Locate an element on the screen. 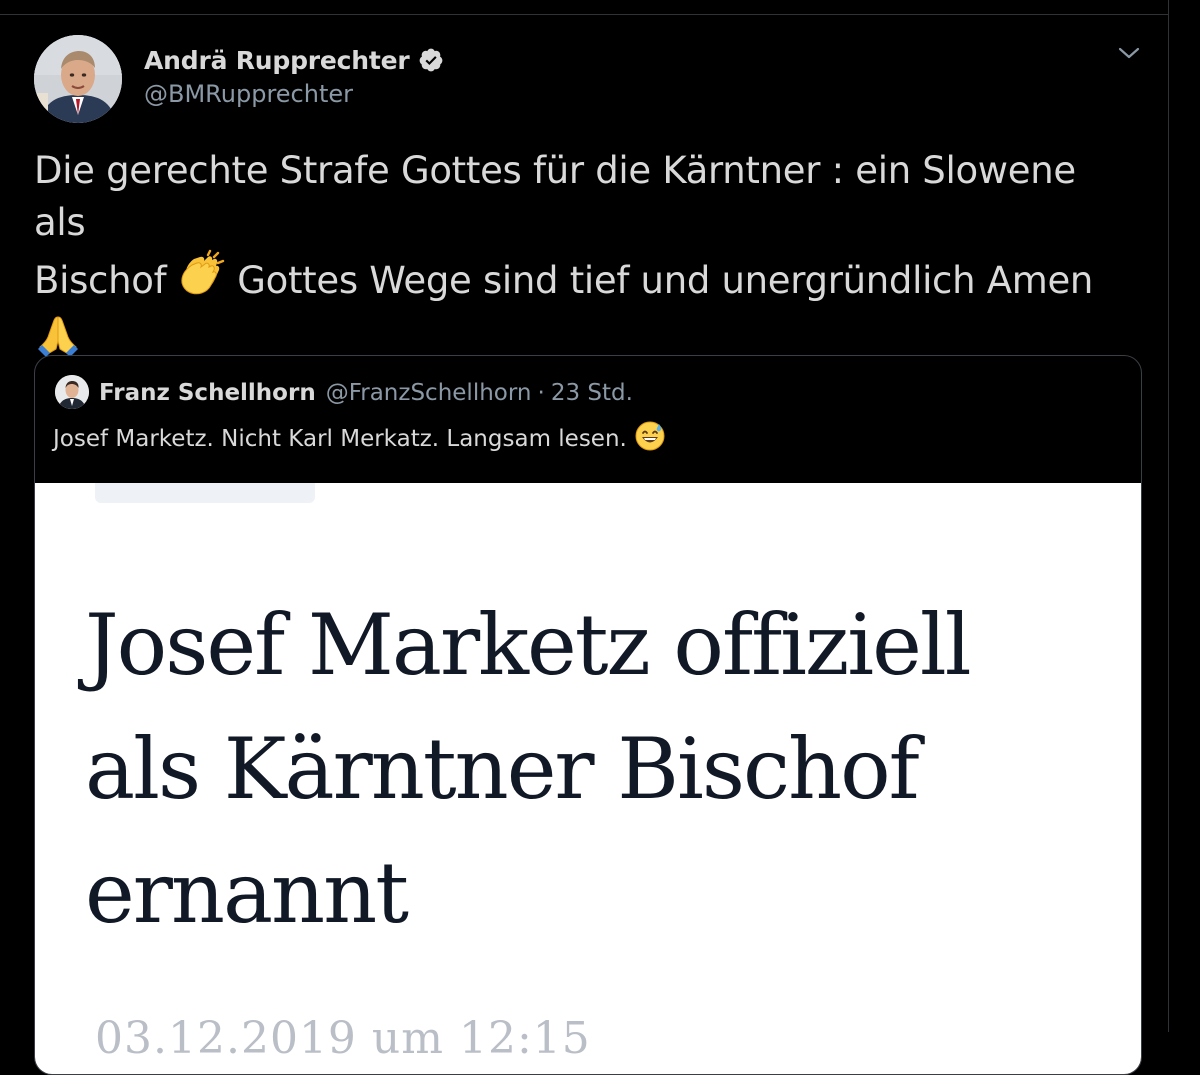 This screenshot has width=1200, height=1075. scrollbar-track is located at coordinates (1184, 516).